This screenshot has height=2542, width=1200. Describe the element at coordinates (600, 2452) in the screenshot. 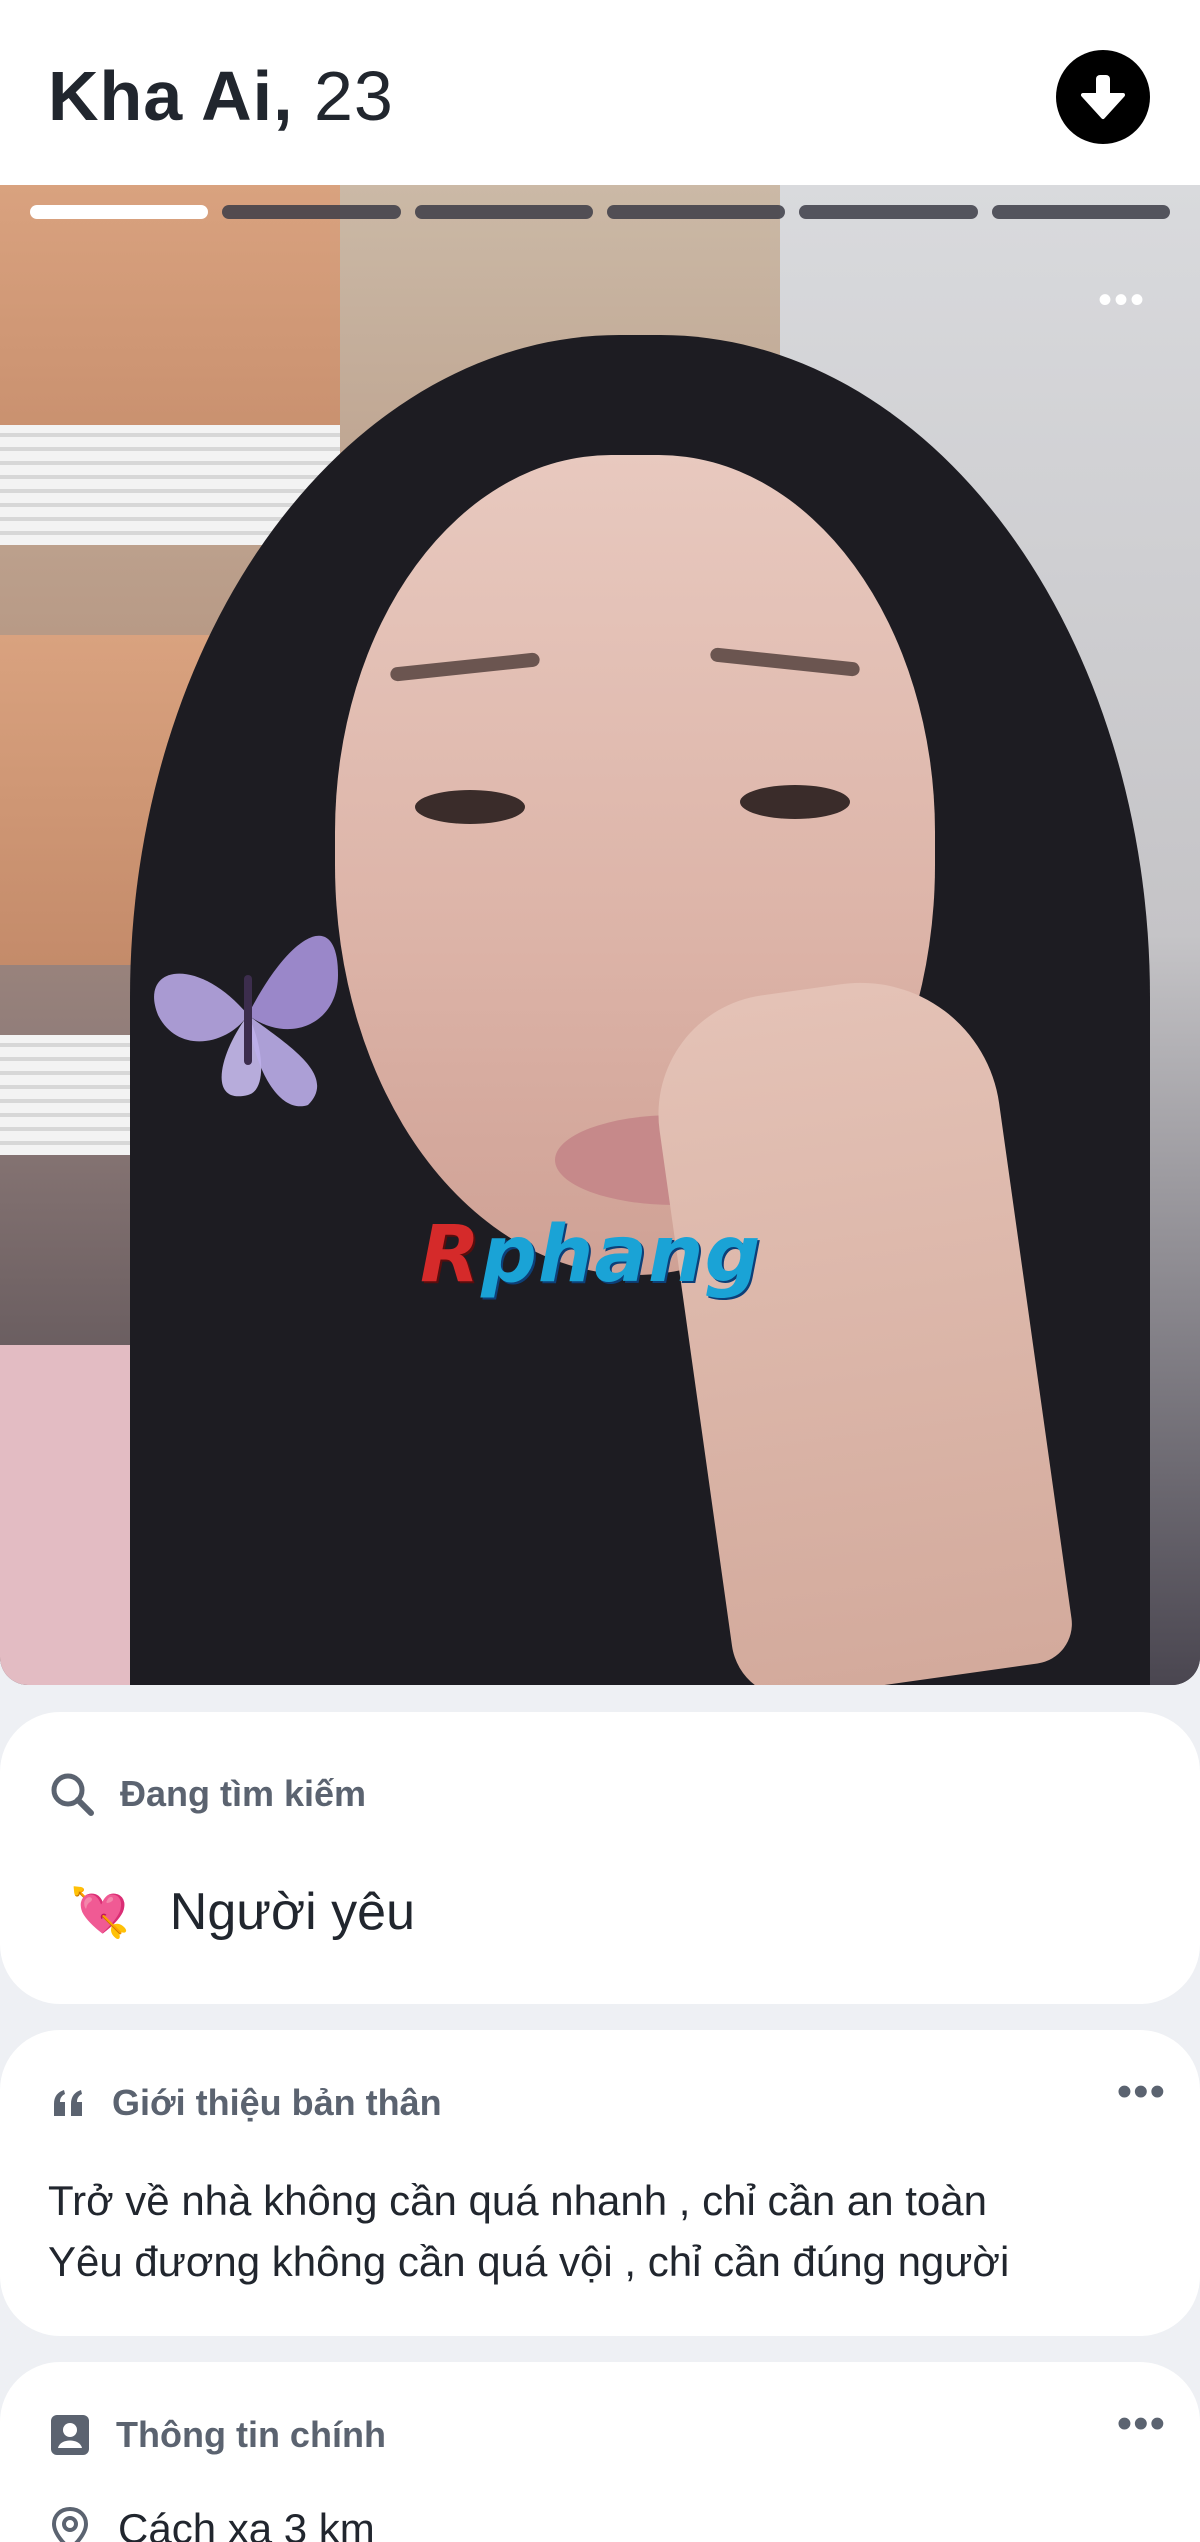

I see `basics-card: Thông tin chính ••• Cách xa 3 km` at that location.